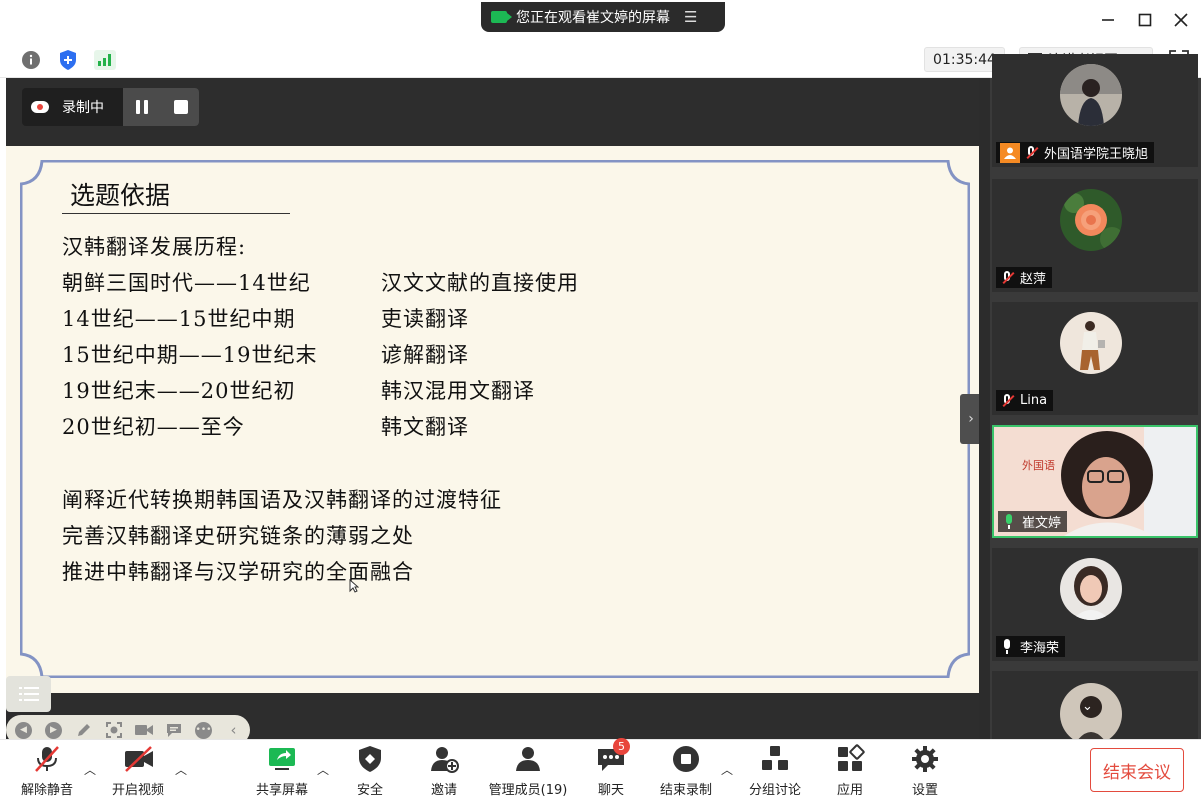 The image size is (1201, 801). I want to click on apps-button: 应用, so click(850, 771).